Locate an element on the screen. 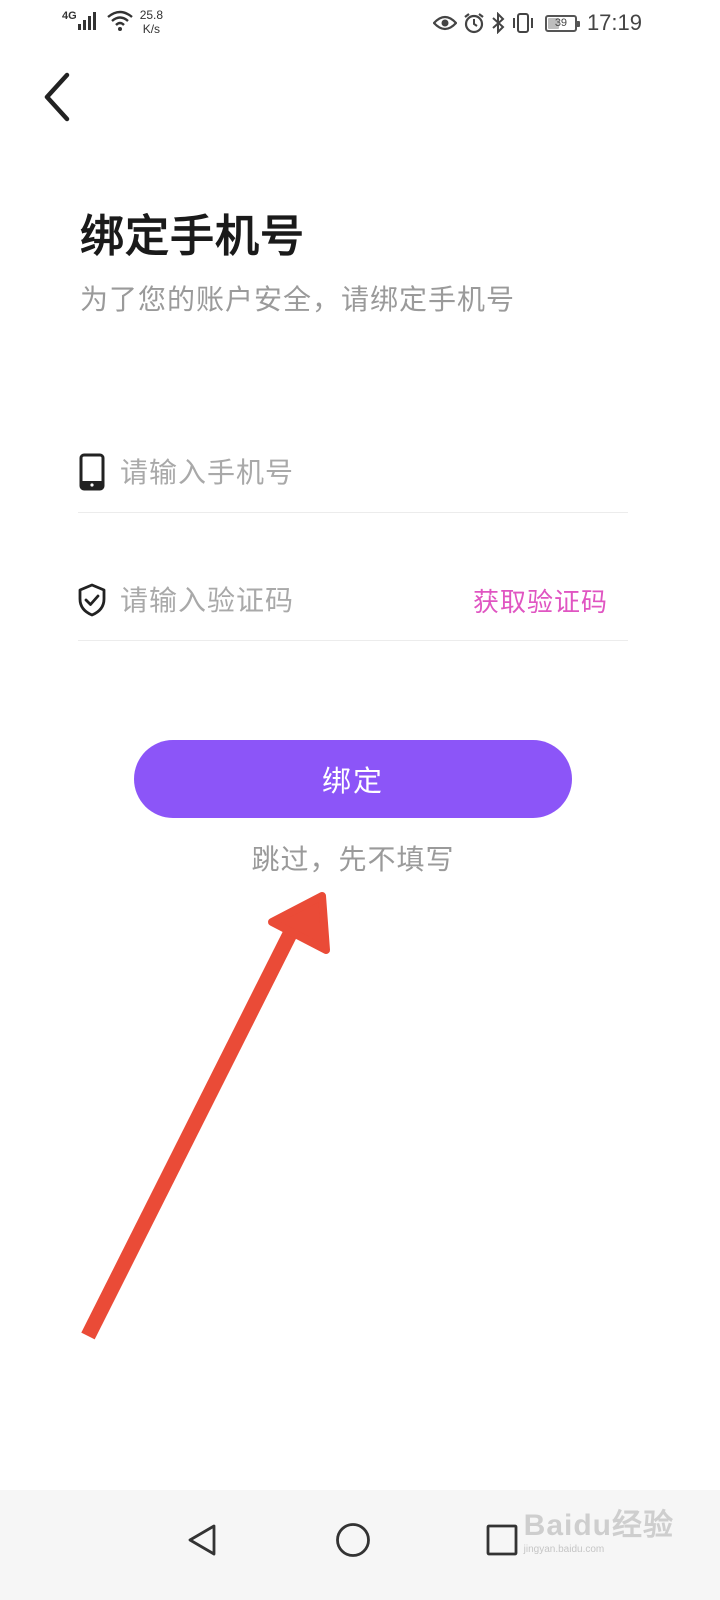  nav-back-button is located at coordinates (202, 1540).